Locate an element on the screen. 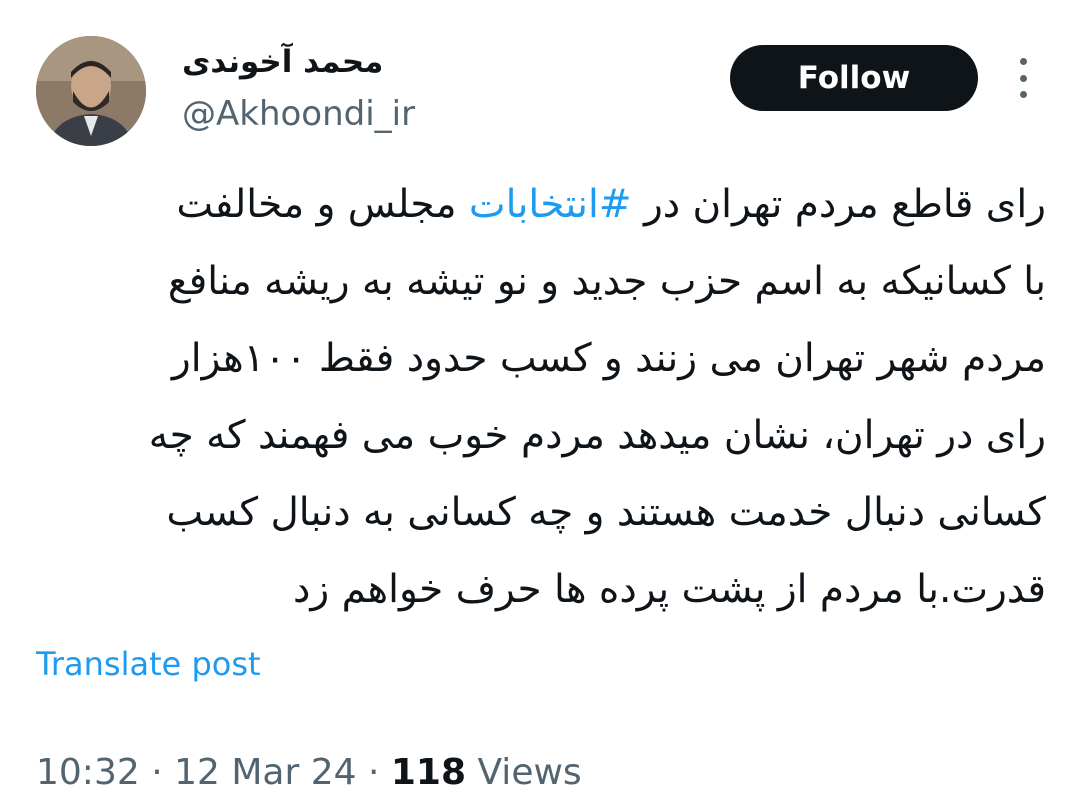  hashtag-link: #انتخابات is located at coordinates (550, 204).